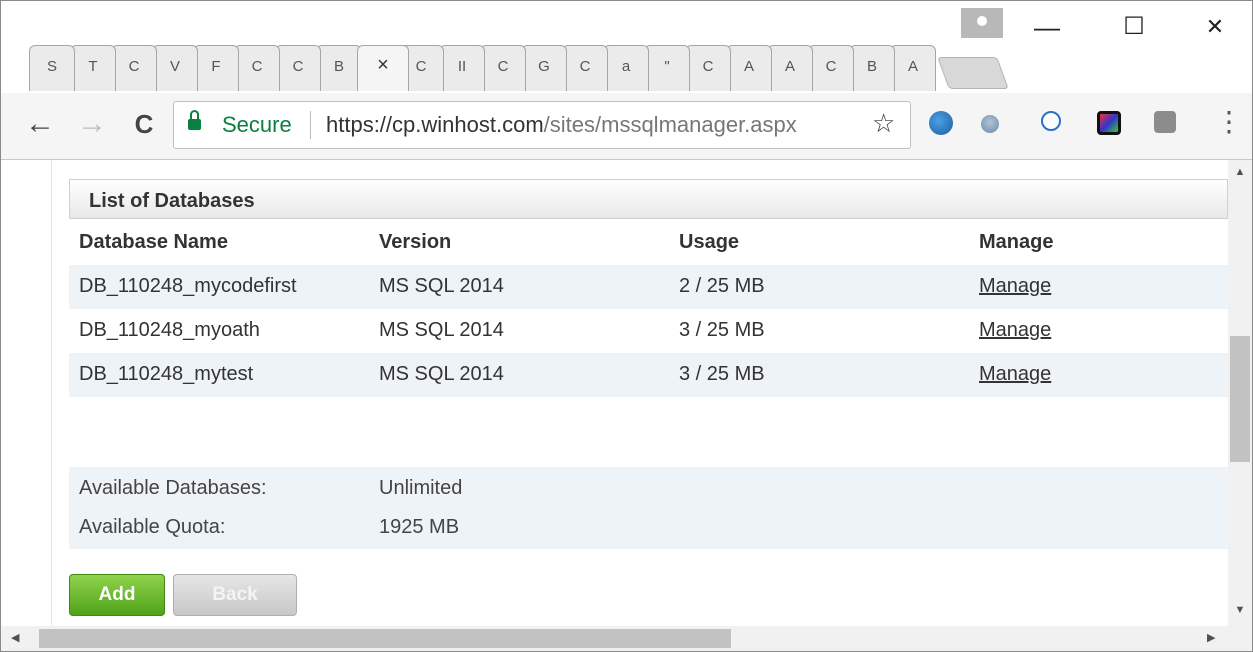 This screenshot has width=1253, height=652. What do you see at coordinates (722, 286) in the screenshot?
I see `database-usage: 2 / 25 MB` at bounding box center [722, 286].